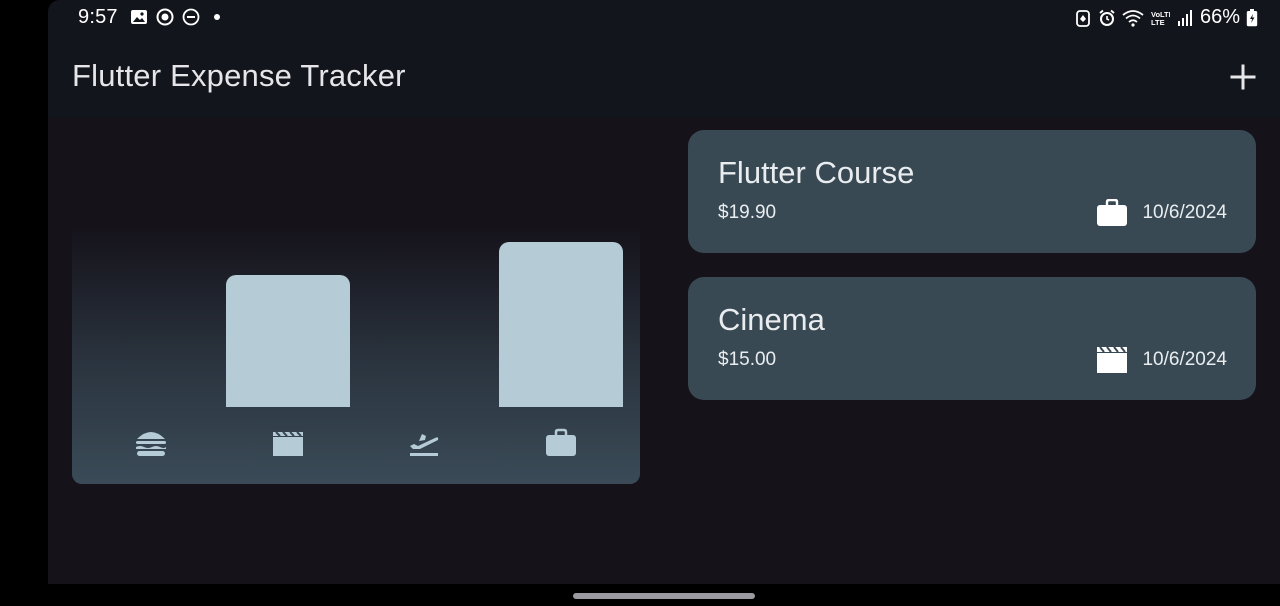 Image resolution: width=1280 pixels, height=606 pixels. Describe the element at coordinates (1219, 17) in the screenshot. I see `battery-percentage: 66%` at that location.